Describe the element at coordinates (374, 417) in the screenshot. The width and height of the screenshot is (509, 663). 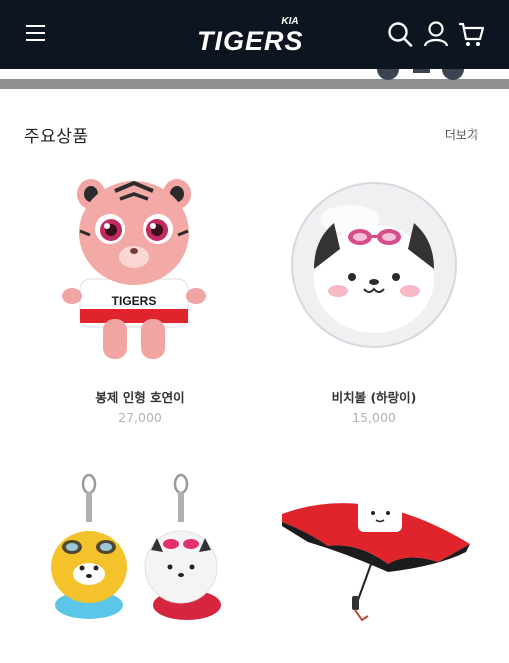
I see `product-price: 15,000` at that location.